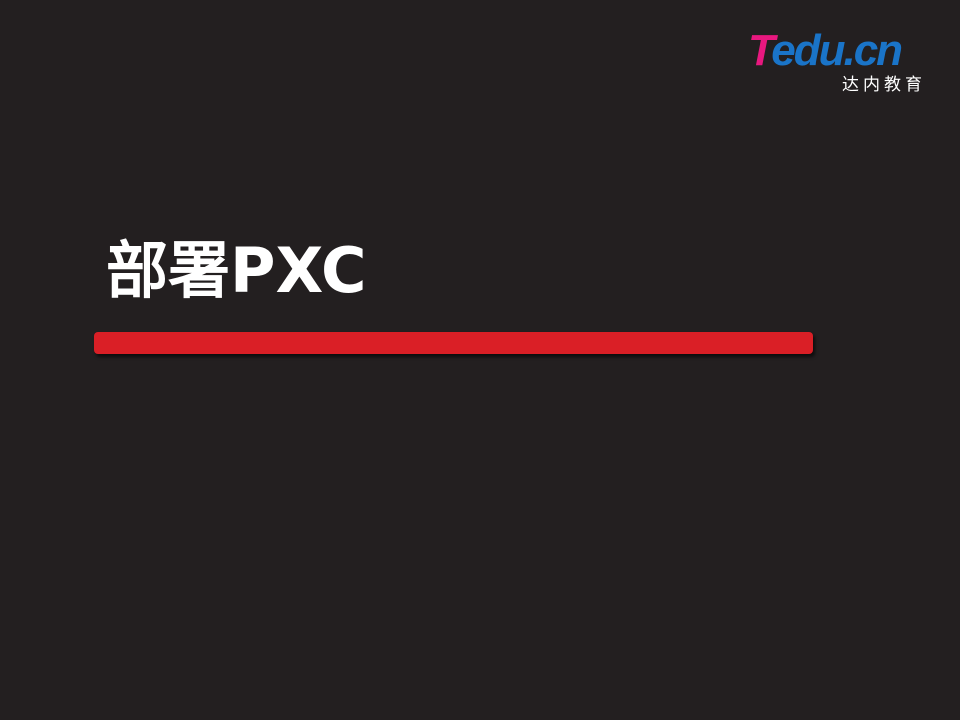 This screenshot has height=720, width=960. I want to click on logo-wordmark: Tedu.cn, so click(838, 51).